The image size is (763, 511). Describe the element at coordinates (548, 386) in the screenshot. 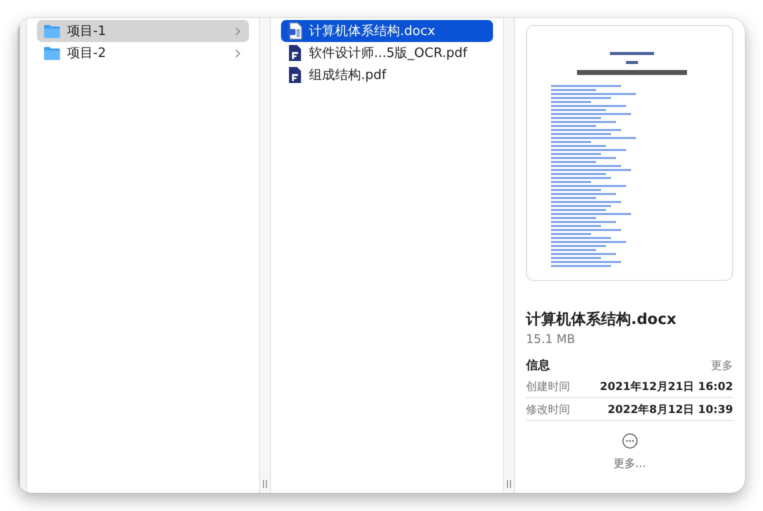

I see `info-label: 创建时间` at that location.